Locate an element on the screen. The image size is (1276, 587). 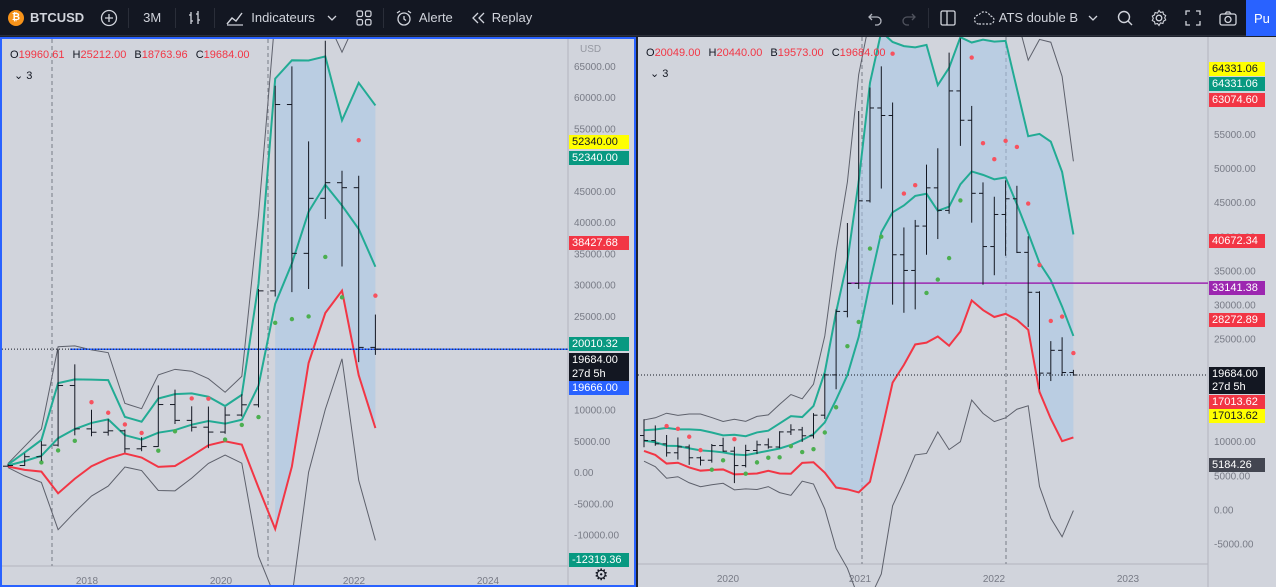
publish-button: Pu is located at coordinates (1261, 18).